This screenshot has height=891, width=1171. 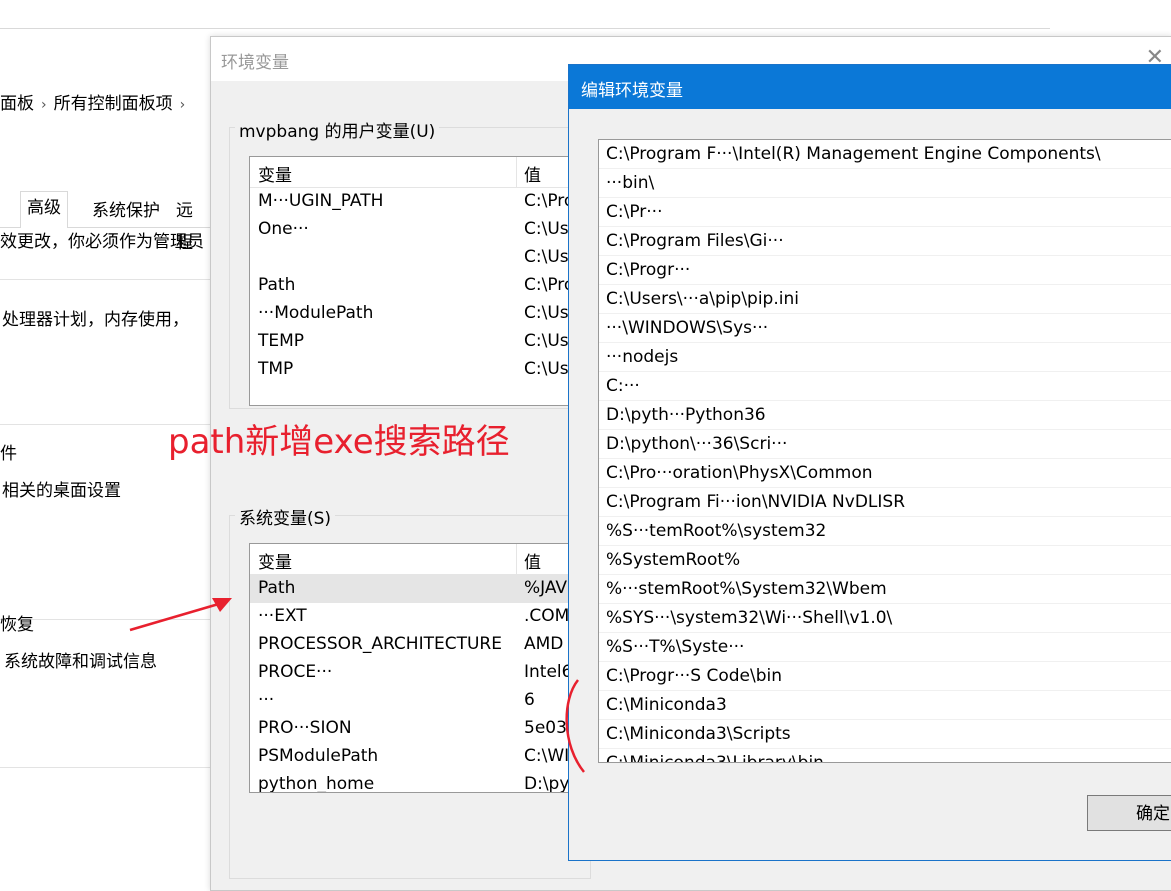 I want to click on list-item: C:\Program Fi···ion\NVIDIA NvDLISR, so click(x=885, y=502).